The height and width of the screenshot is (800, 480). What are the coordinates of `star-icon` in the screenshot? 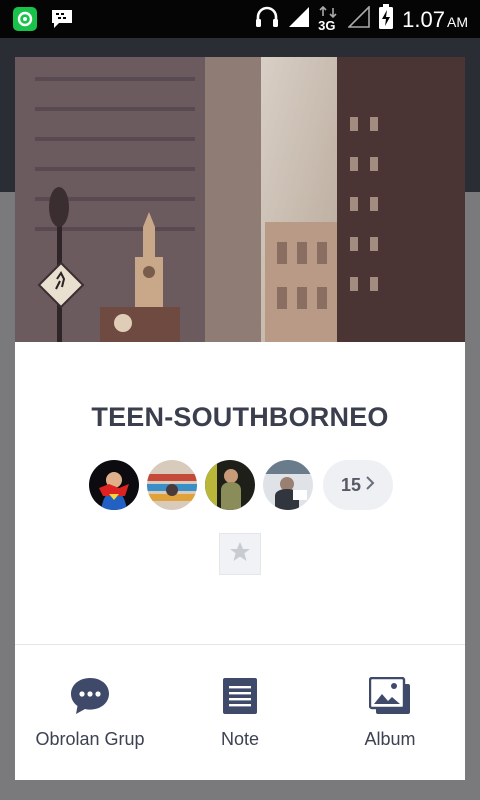 It's located at (240, 554).